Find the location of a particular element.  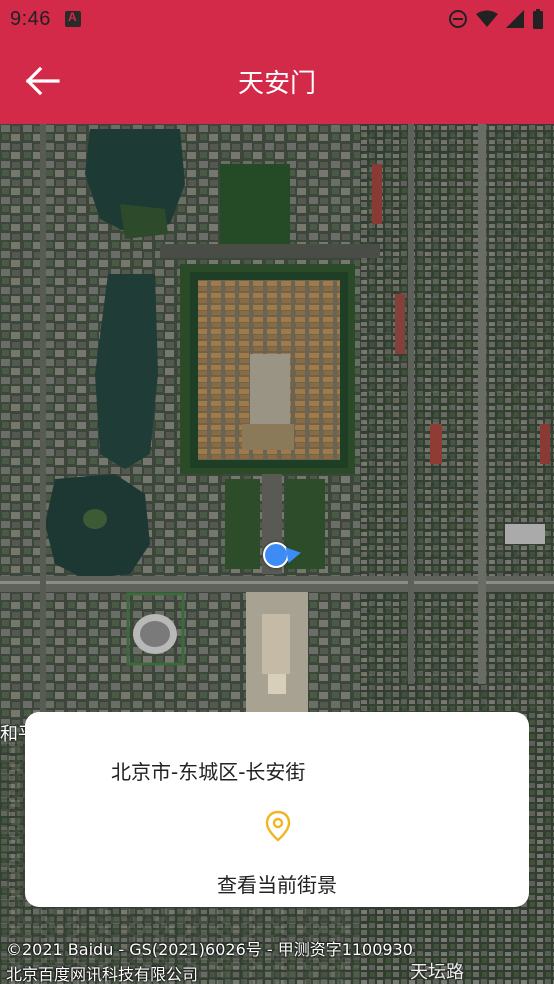

back-button is located at coordinates (42, 81).